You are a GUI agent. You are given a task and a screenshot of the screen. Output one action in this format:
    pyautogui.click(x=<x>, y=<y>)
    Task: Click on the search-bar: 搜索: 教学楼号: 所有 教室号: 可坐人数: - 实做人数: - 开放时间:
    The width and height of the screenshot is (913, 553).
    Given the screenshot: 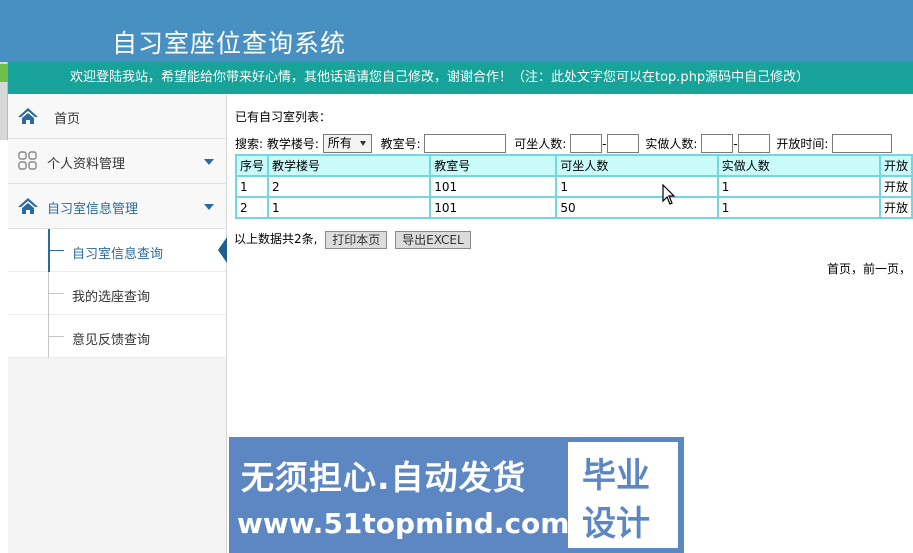 What is the action you would take?
    pyautogui.click(x=564, y=144)
    